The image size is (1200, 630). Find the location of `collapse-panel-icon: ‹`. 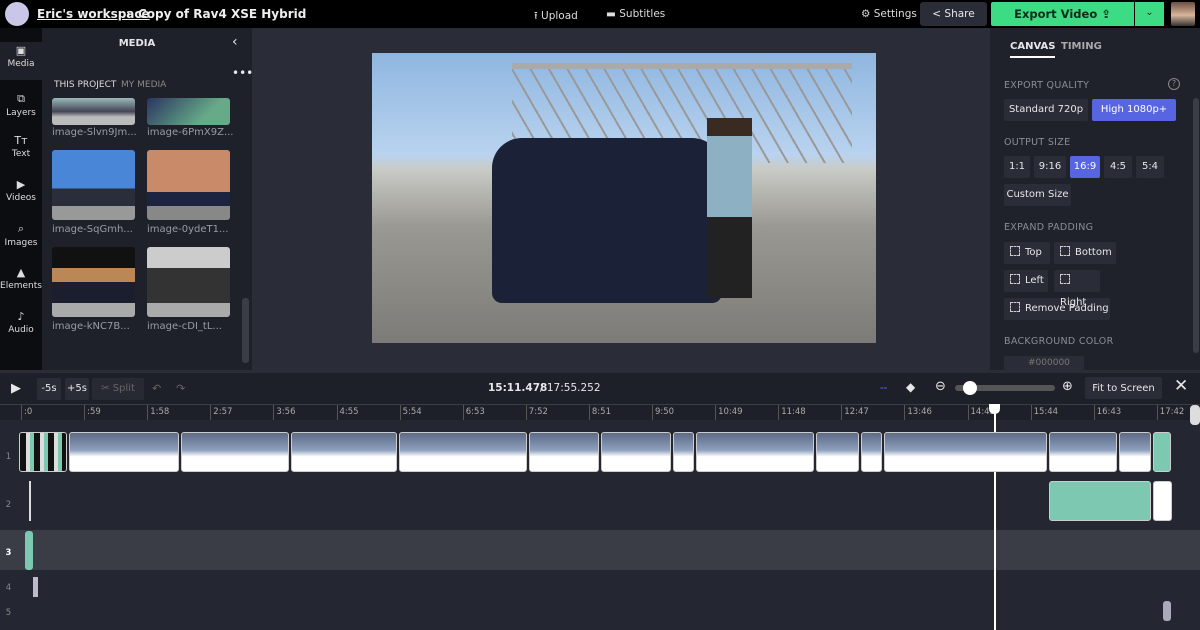

collapse-panel-icon: ‹ is located at coordinates (235, 42).